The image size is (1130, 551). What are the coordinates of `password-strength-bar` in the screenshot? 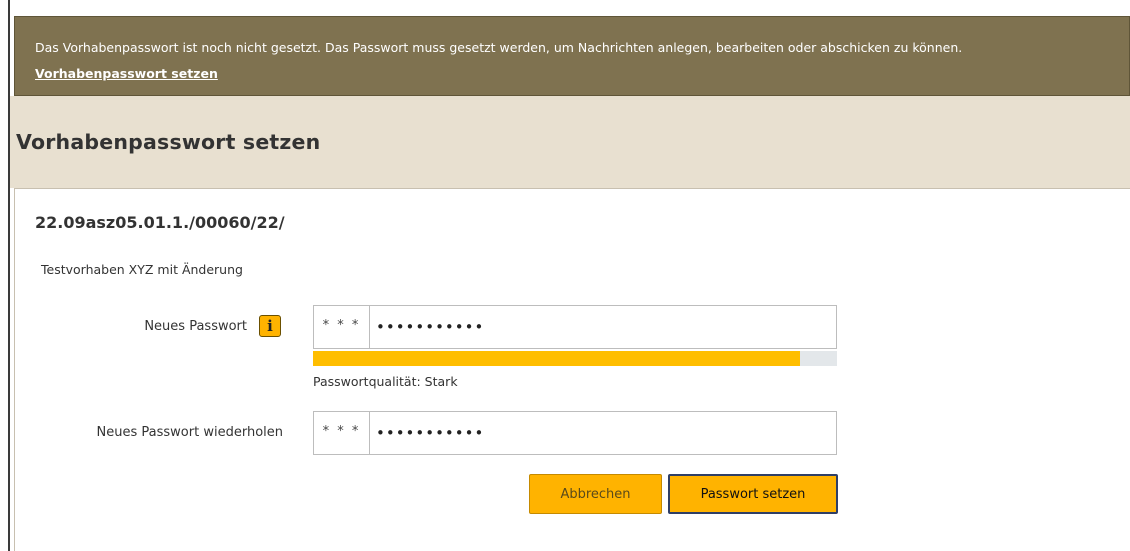 It's located at (575, 358).